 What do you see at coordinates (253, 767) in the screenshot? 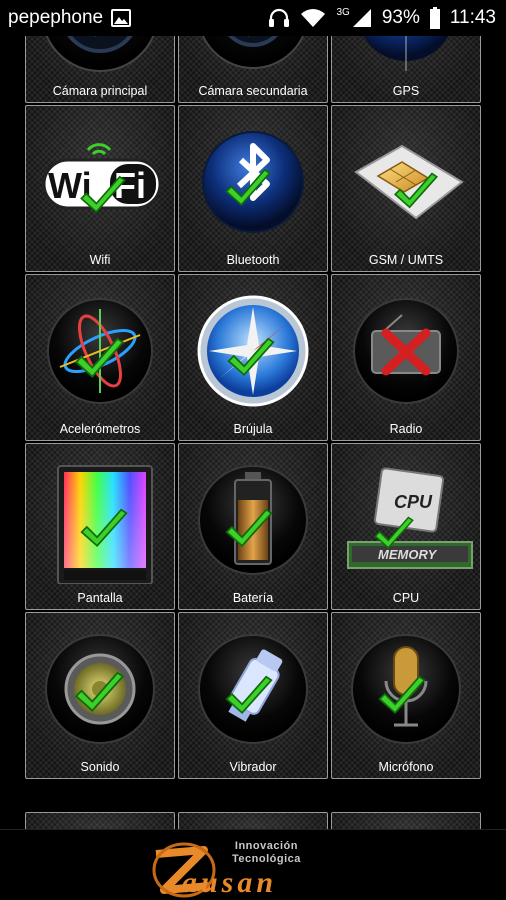
I see `tile-label: Vibrador` at bounding box center [253, 767].